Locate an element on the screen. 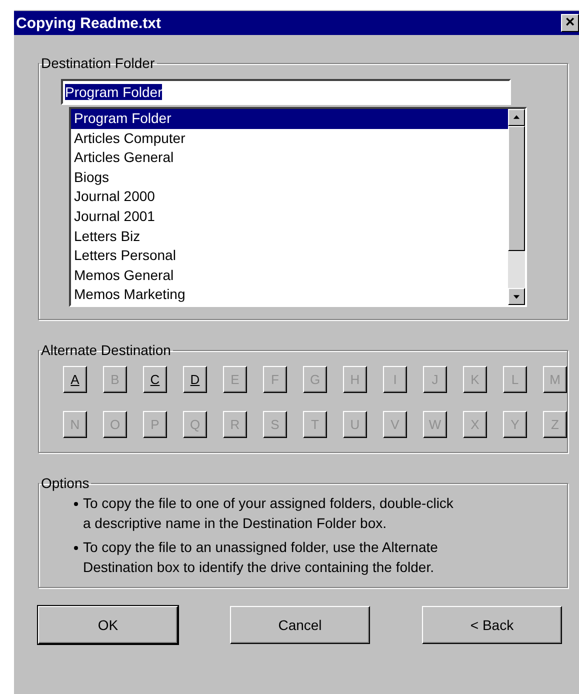 This screenshot has height=694, width=579. dialog-button: OK is located at coordinates (108, 625).